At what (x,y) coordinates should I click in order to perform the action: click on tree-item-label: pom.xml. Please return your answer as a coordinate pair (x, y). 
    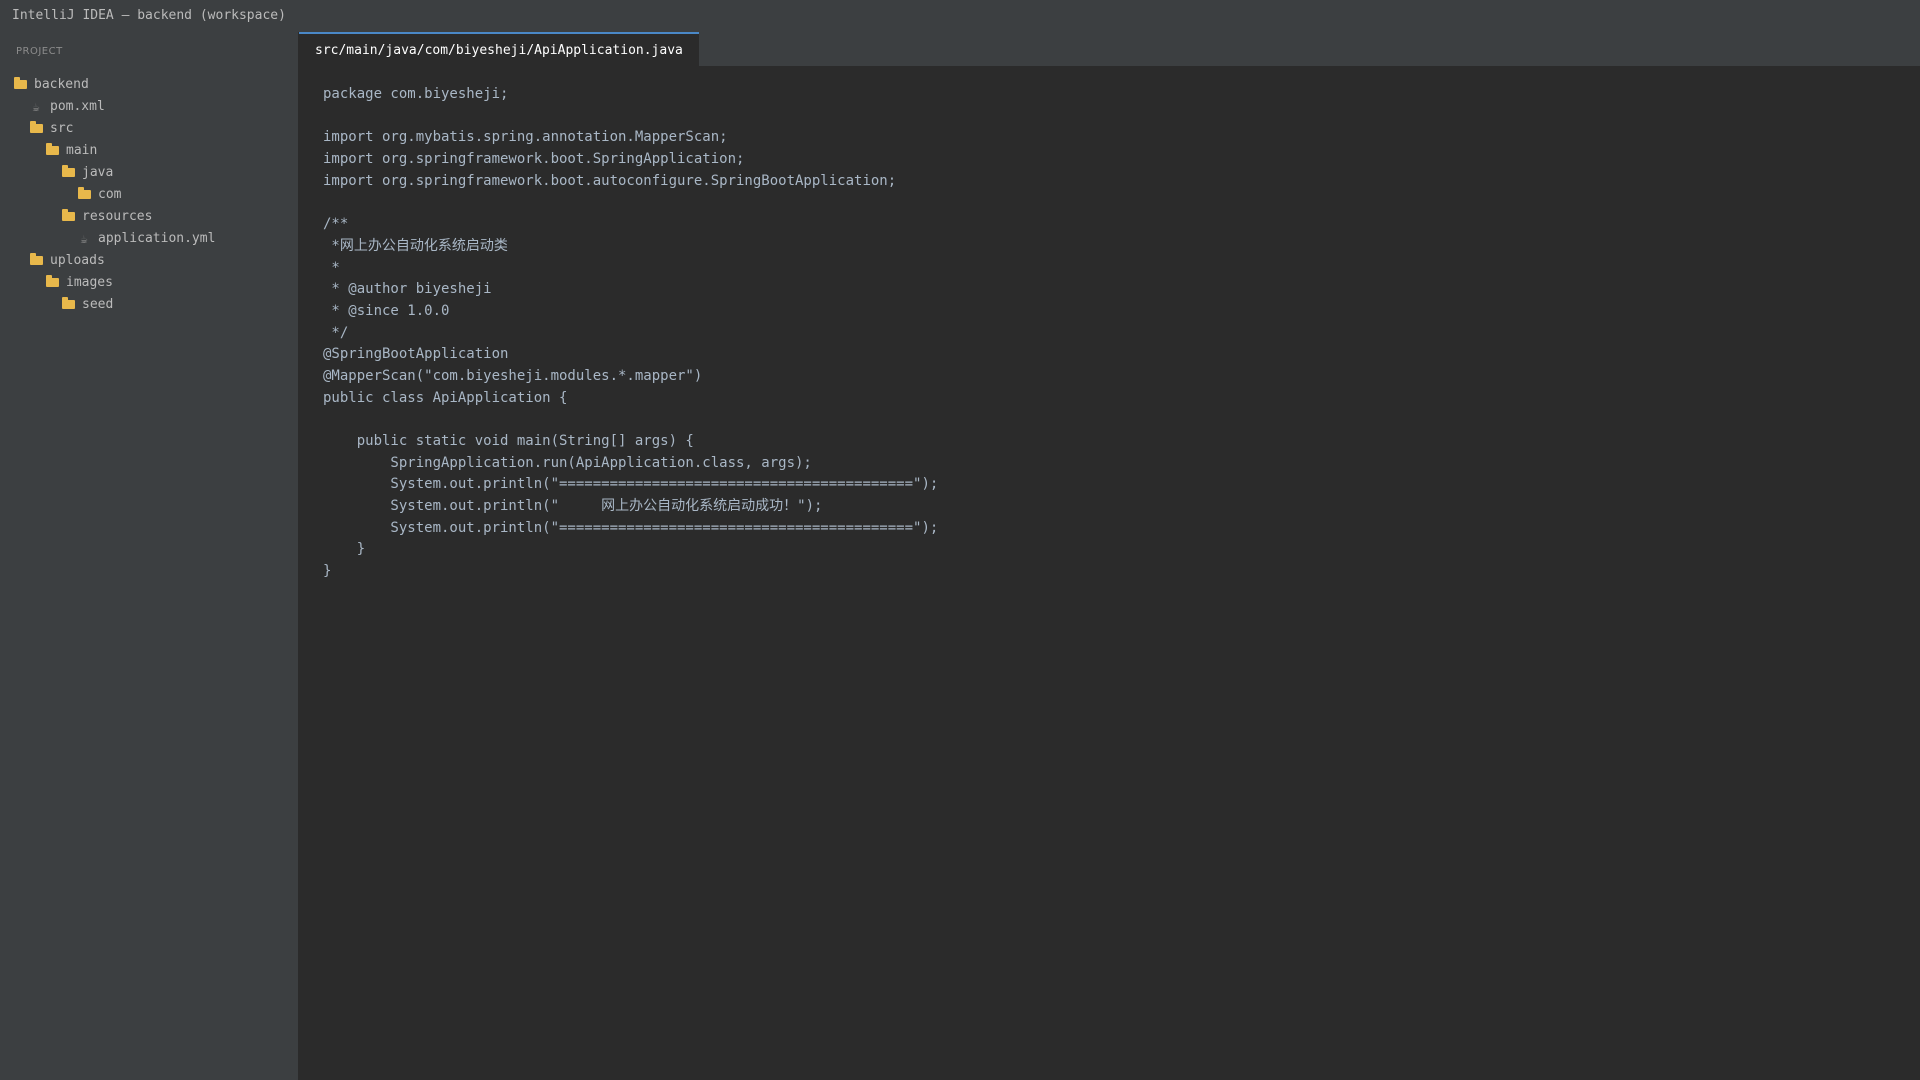
    Looking at the image, I should click on (77, 106).